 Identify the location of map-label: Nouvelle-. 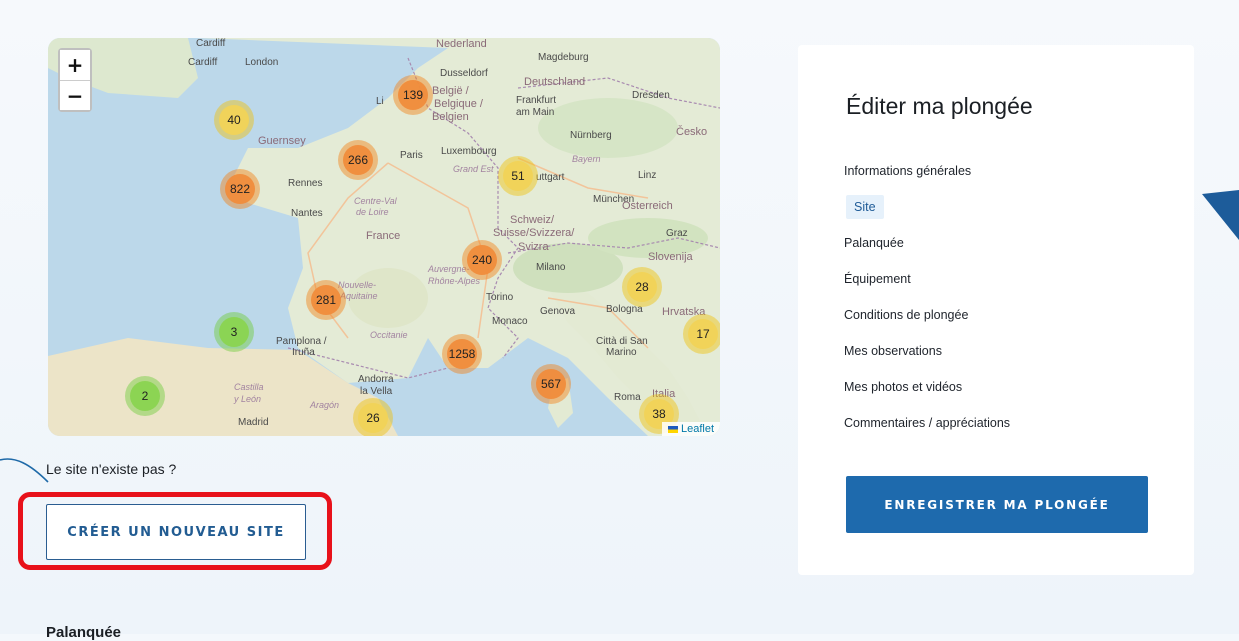
(357, 285).